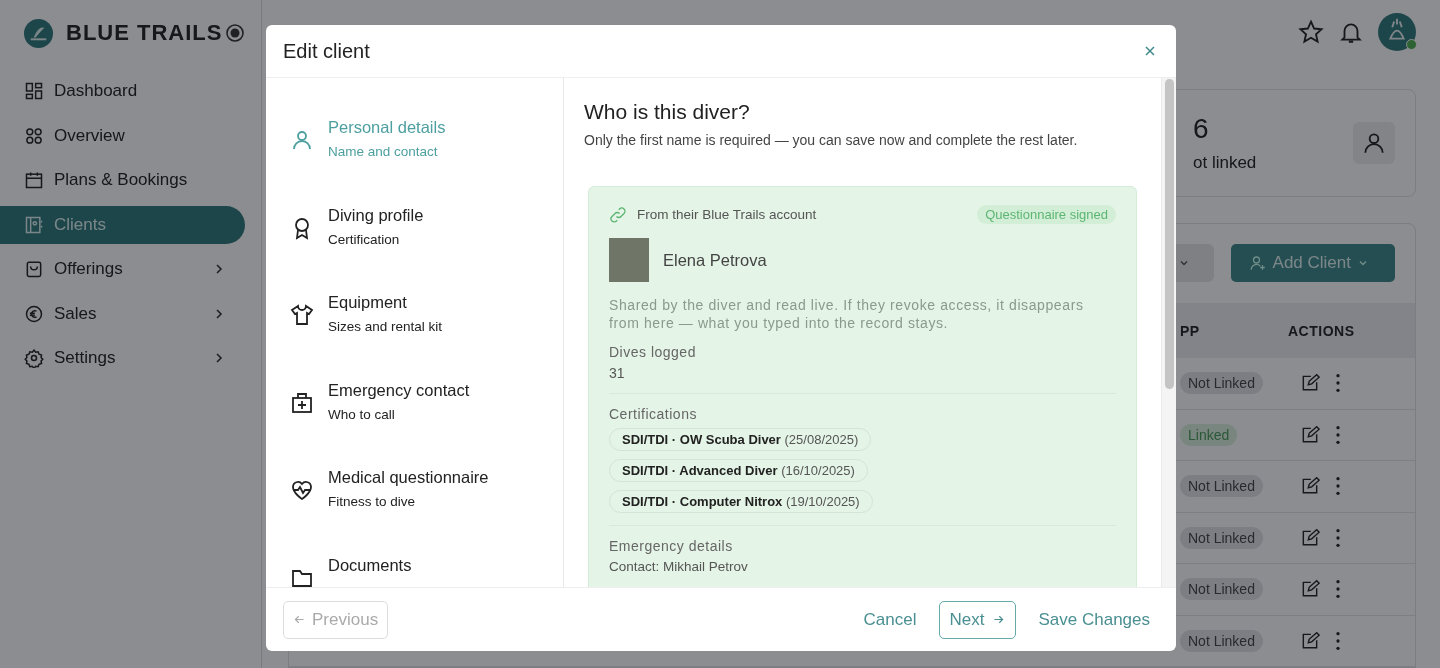  I want to click on status-badge: Questionnaire signed, so click(1046, 214).